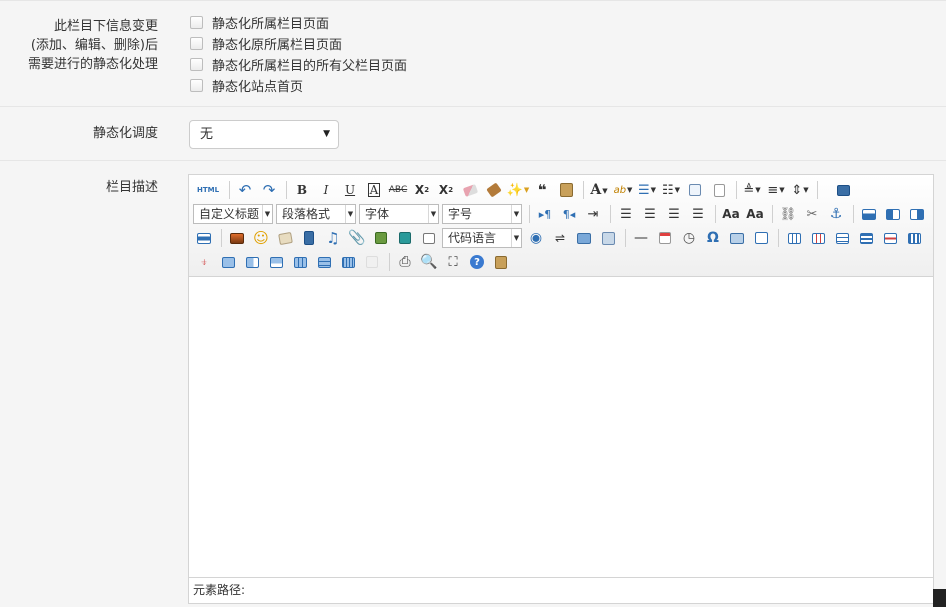 This screenshot has width=946, height=607. I want to click on unlink-icon: ✂, so click(812, 214).